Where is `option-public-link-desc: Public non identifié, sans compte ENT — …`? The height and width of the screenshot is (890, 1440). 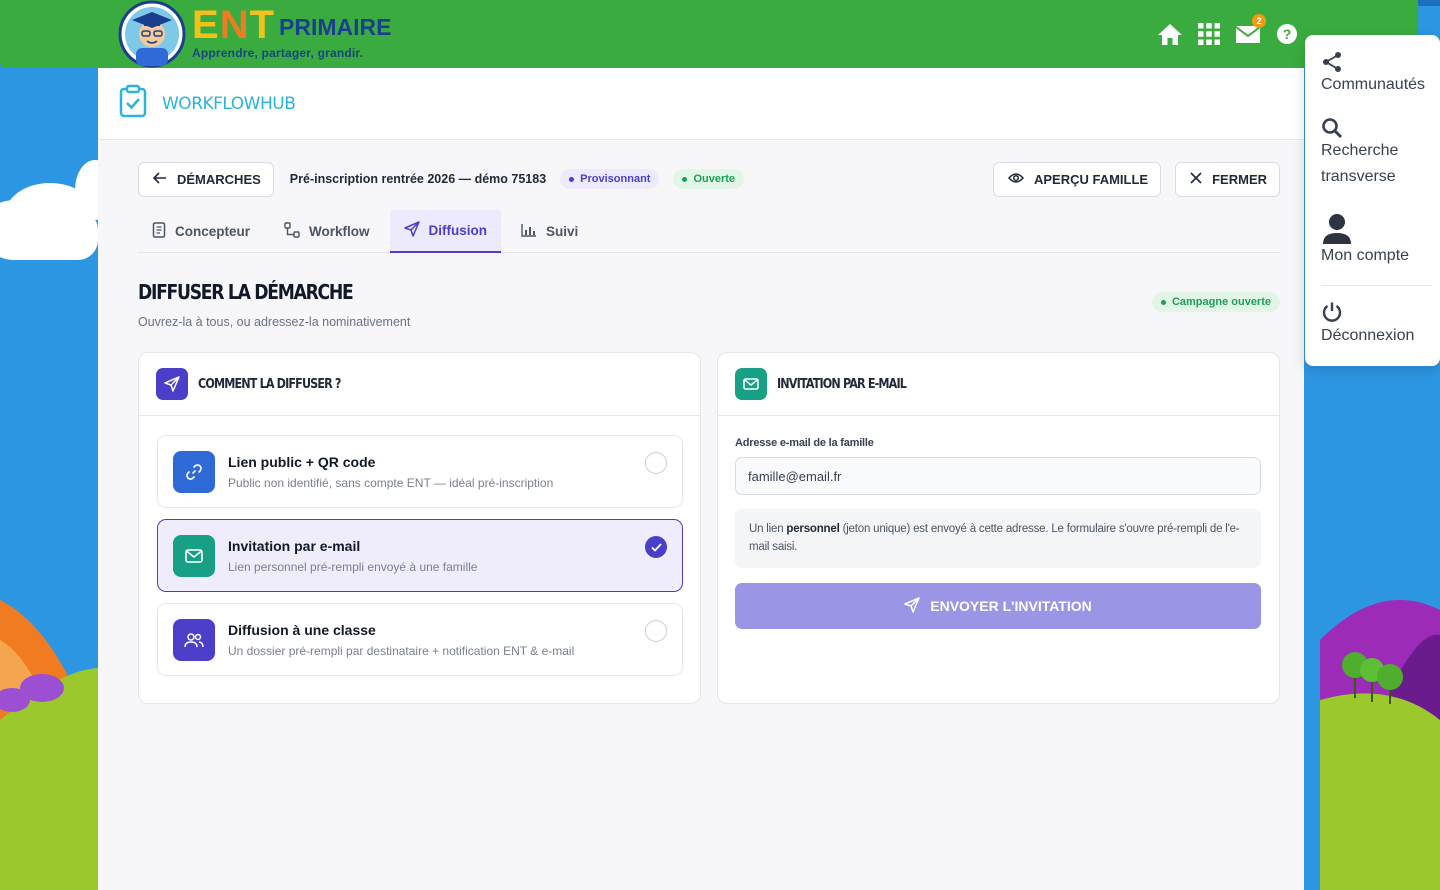 option-public-link-desc: Public non identifié, sans compte ENT — … is located at coordinates (391, 482).